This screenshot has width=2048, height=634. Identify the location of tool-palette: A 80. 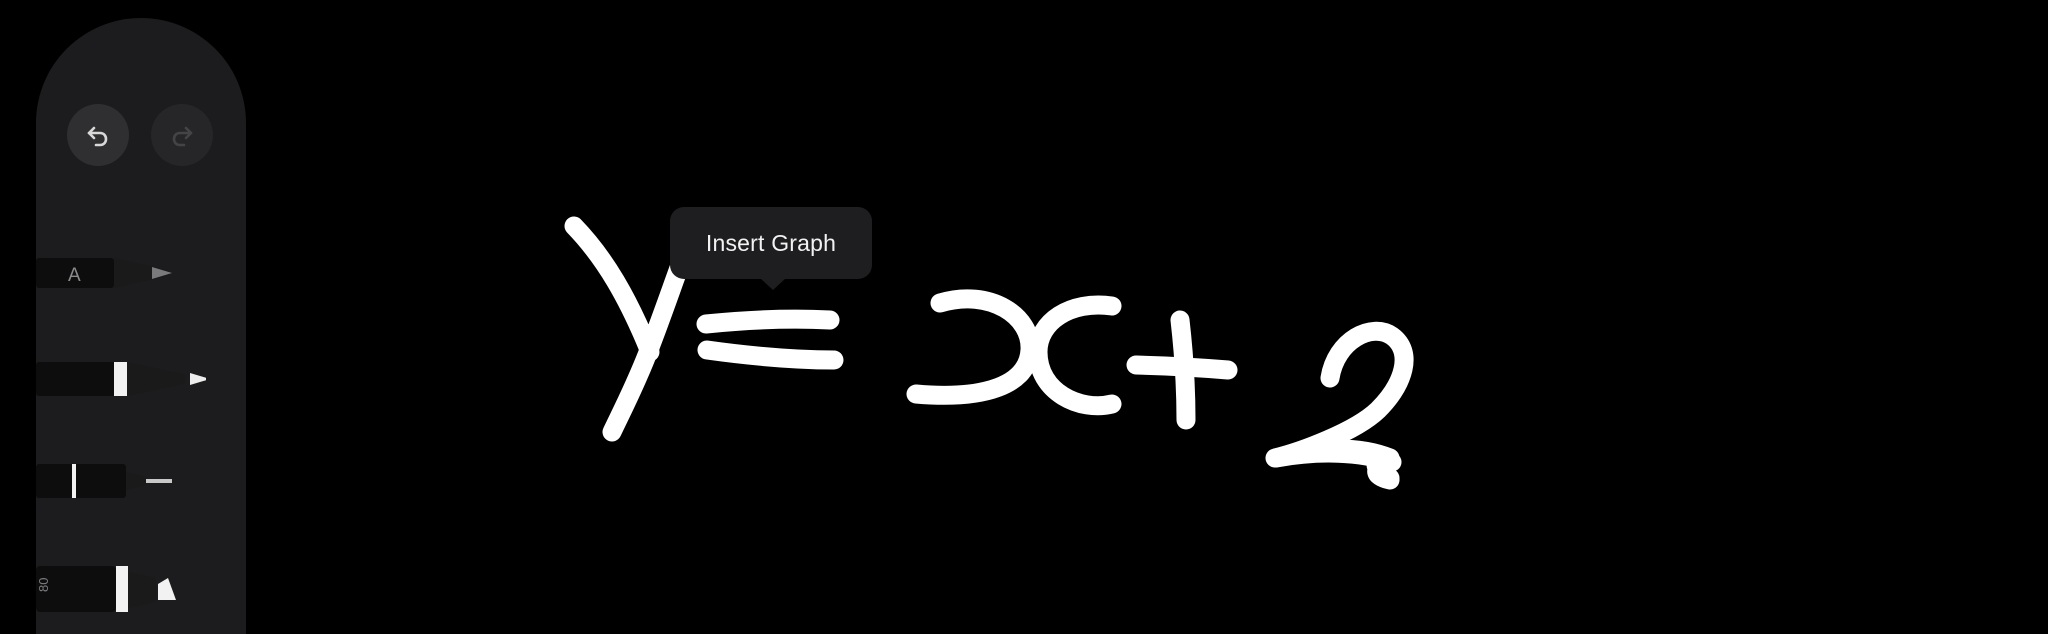
(141, 326).